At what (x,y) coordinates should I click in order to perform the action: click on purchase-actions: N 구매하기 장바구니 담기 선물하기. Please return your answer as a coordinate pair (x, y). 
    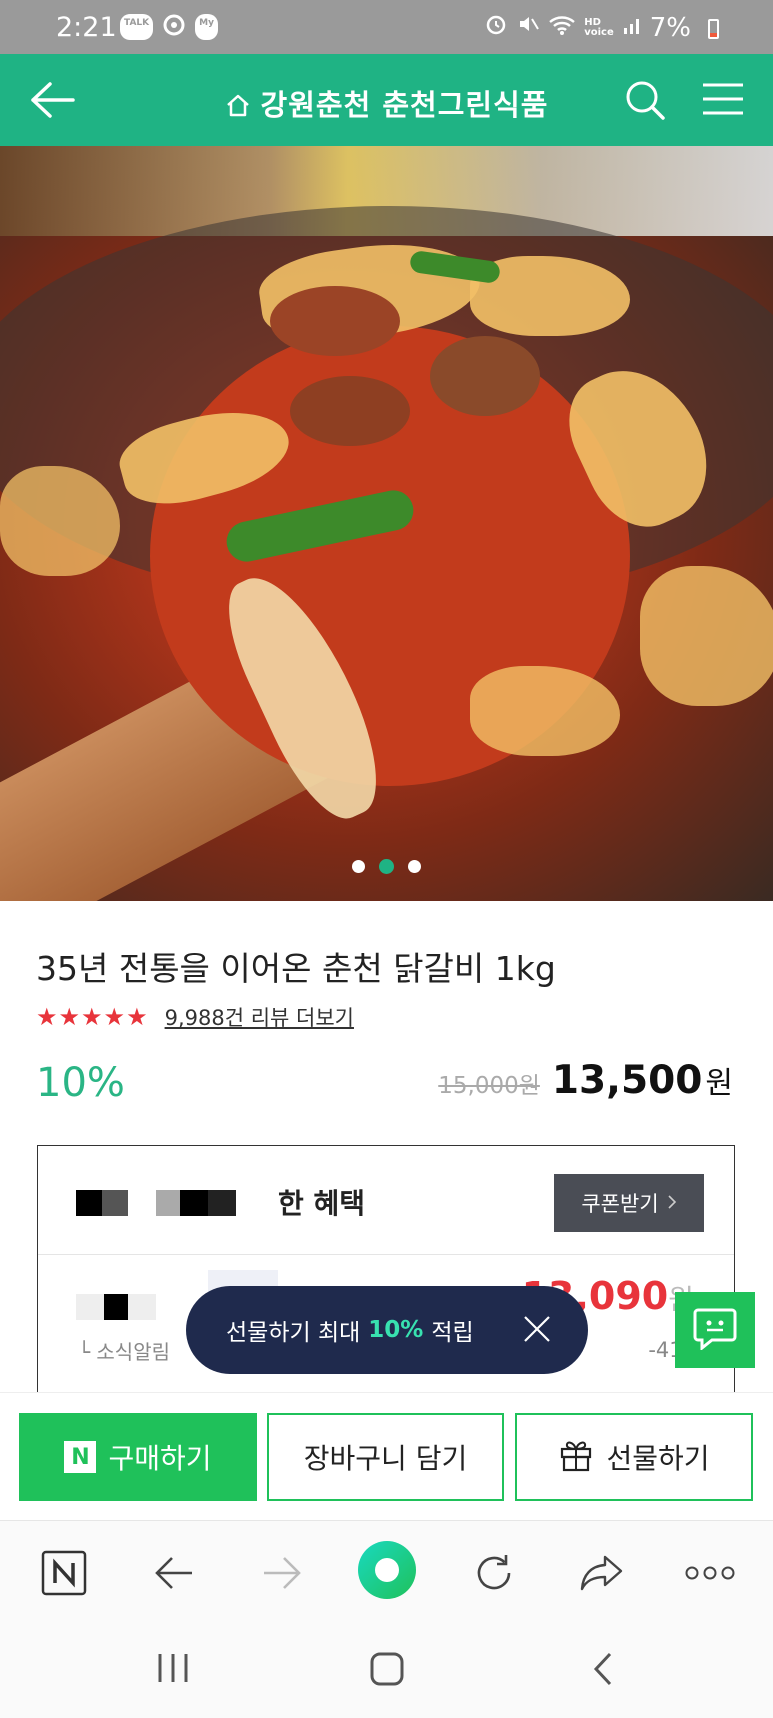
    Looking at the image, I should click on (386, 1456).